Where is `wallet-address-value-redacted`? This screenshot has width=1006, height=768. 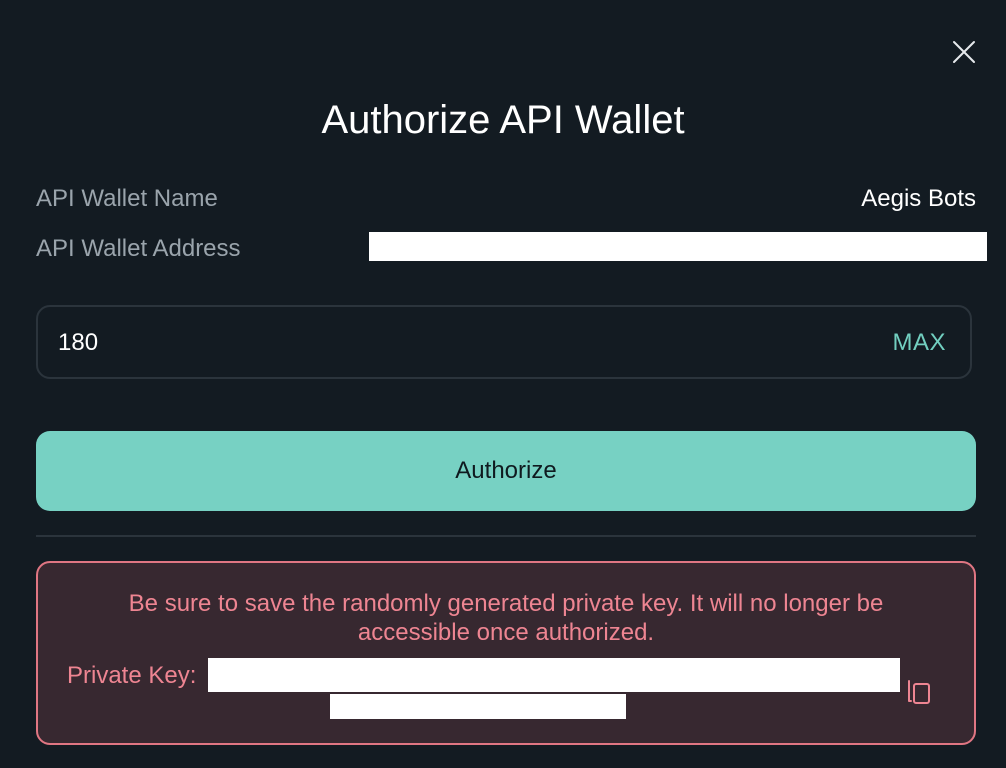 wallet-address-value-redacted is located at coordinates (678, 246).